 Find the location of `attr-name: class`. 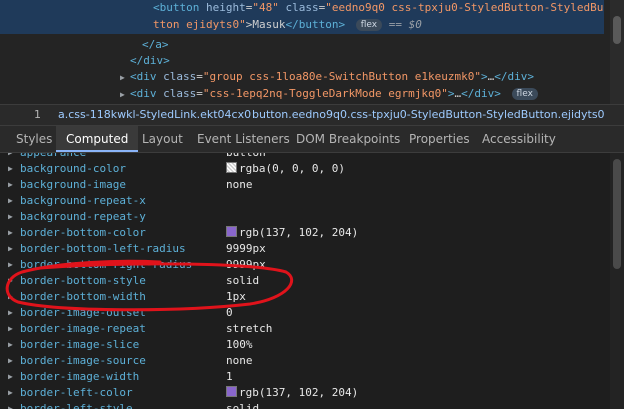

attr-name: class is located at coordinates (180, 76).